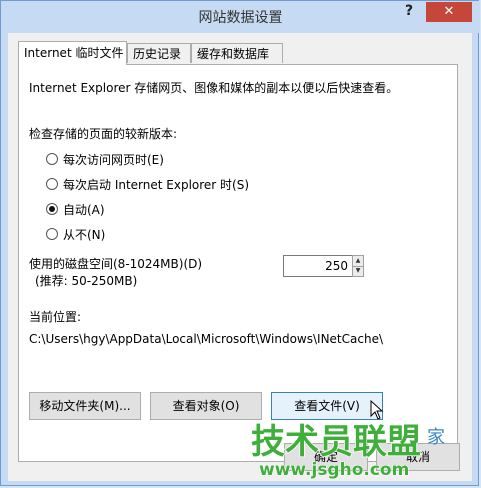 The image size is (481, 488). I want to click on tab-cache-db: 缓存和数据库, so click(237, 53).